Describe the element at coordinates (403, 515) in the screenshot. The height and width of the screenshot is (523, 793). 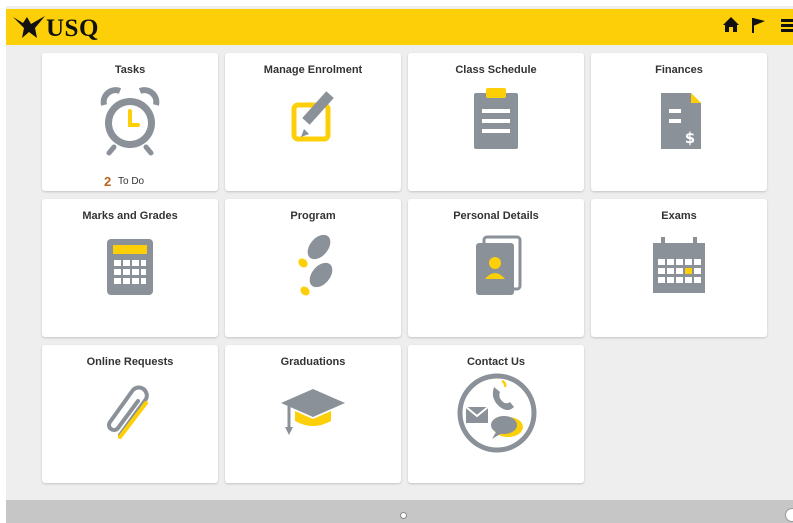
I see `page-indicator-dot` at that location.